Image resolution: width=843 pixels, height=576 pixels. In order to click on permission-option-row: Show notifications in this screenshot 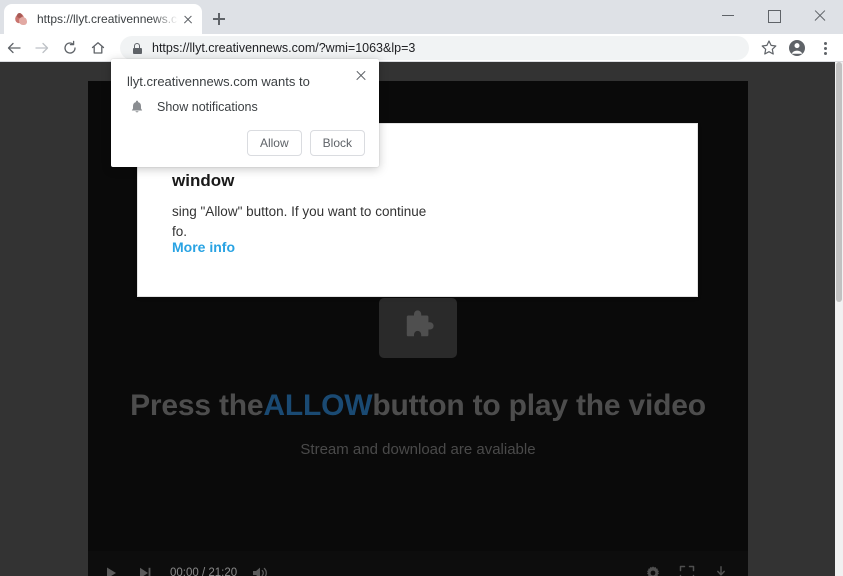, I will do `click(193, 107)`.